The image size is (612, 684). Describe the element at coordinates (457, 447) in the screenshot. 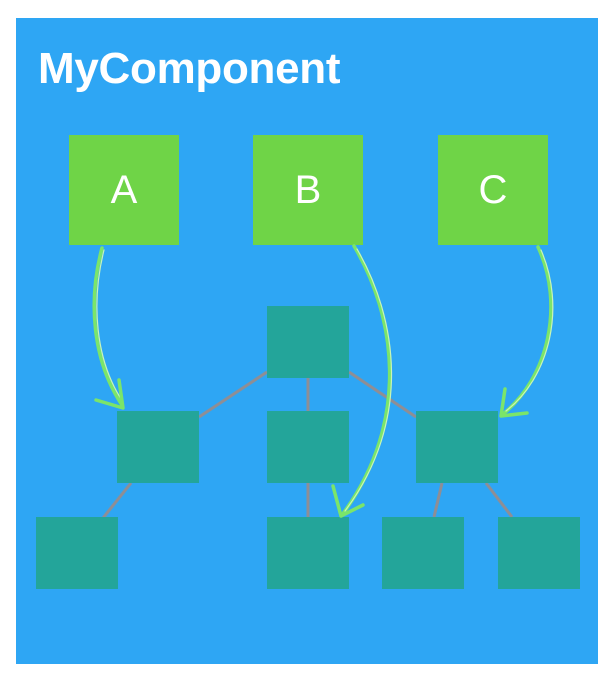

I see `tree-node-right` at that location.